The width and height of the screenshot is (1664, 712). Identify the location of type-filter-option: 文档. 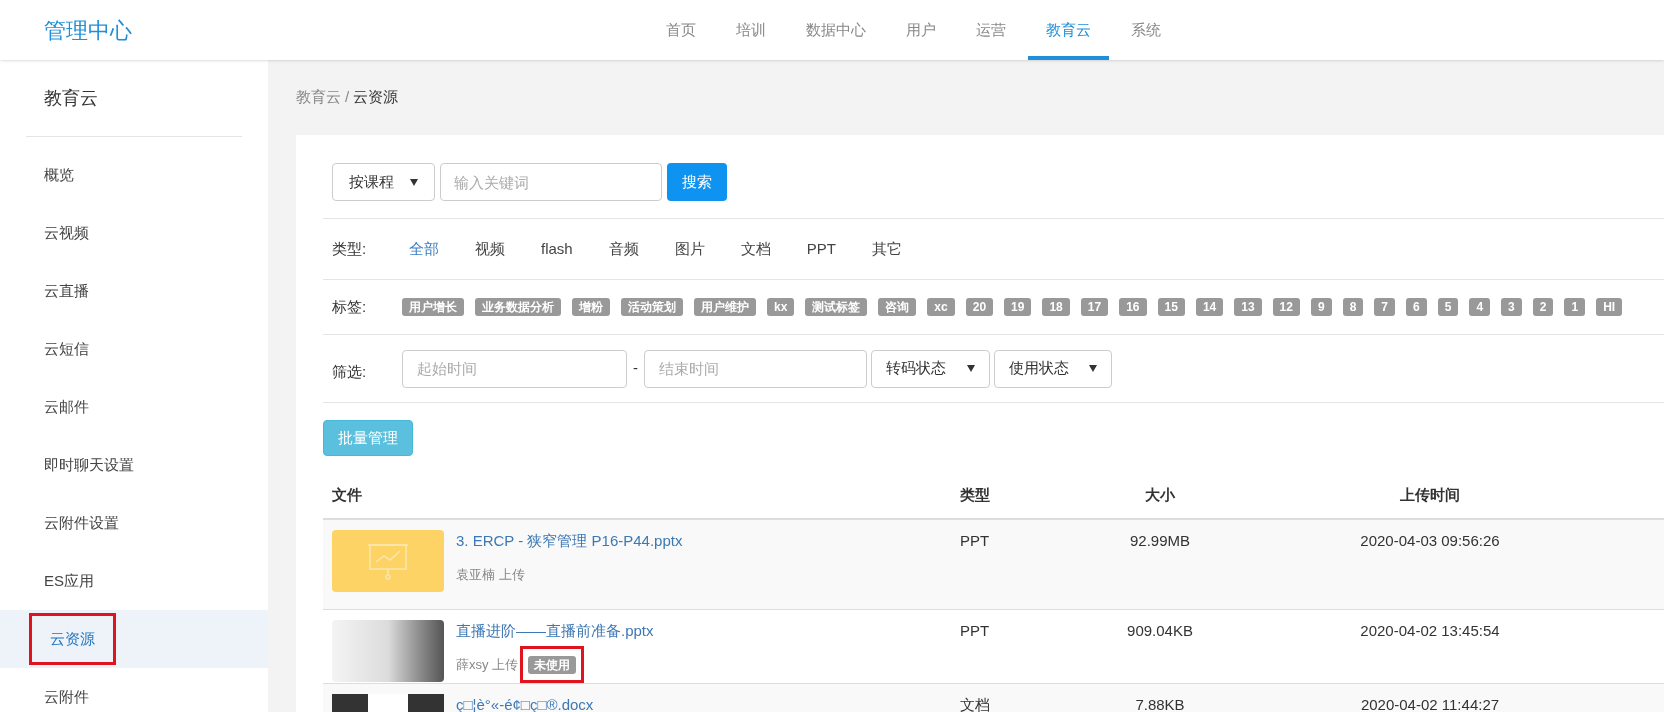
(755, 249).